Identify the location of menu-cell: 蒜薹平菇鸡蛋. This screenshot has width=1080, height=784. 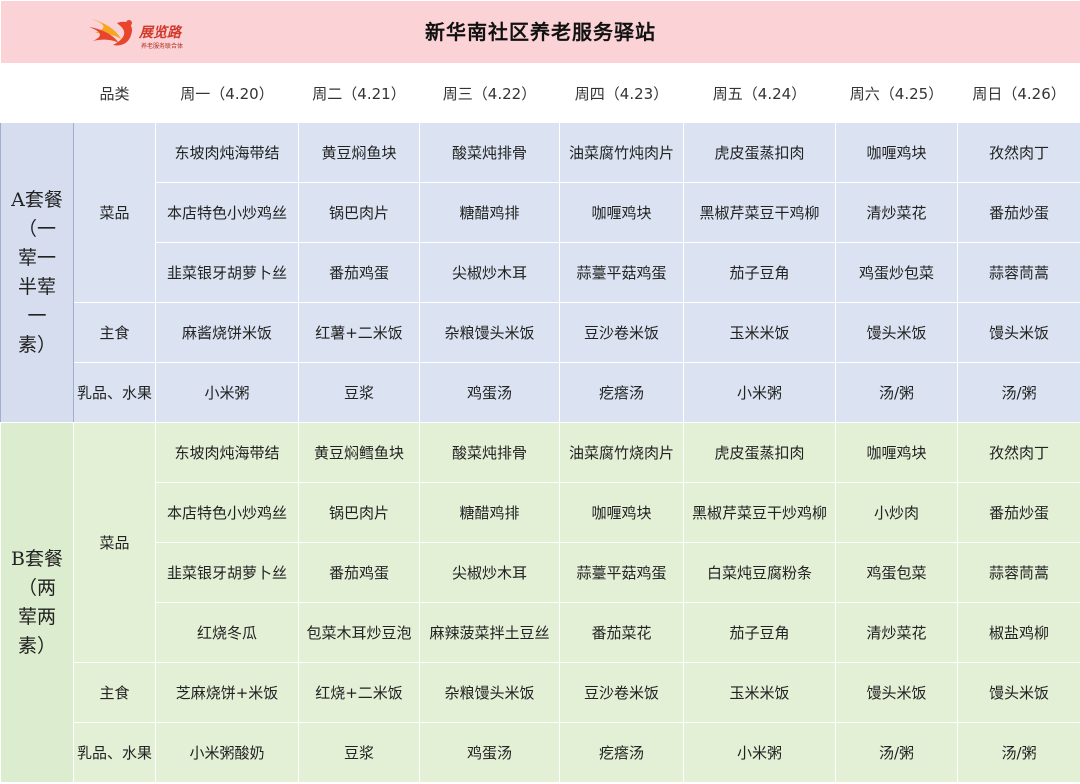
(621, 272).